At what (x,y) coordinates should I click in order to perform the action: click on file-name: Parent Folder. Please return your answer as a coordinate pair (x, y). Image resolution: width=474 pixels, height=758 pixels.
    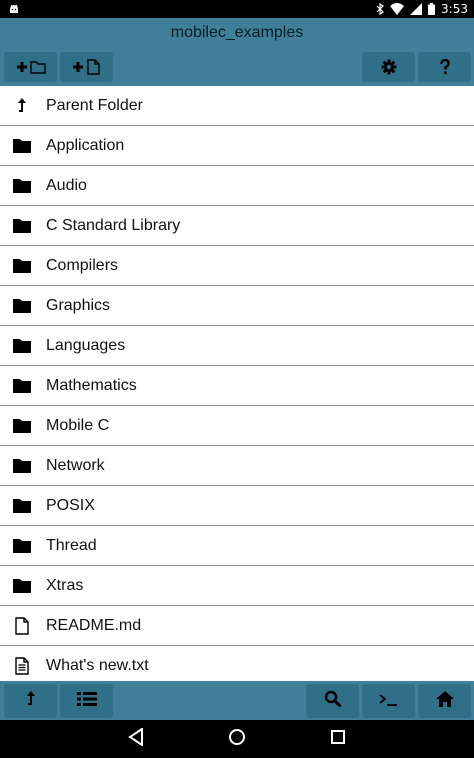
    Looking at the image, I should click on (94, 105).